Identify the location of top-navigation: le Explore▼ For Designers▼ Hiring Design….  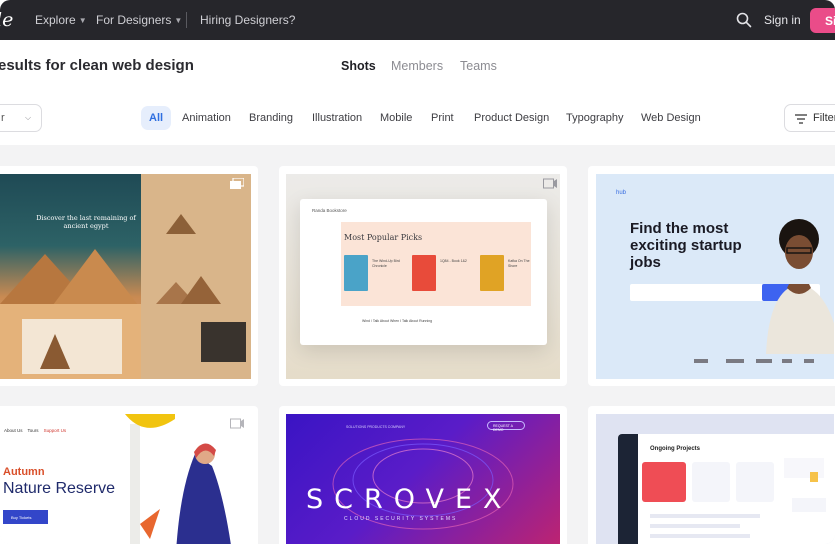
(417, 20).